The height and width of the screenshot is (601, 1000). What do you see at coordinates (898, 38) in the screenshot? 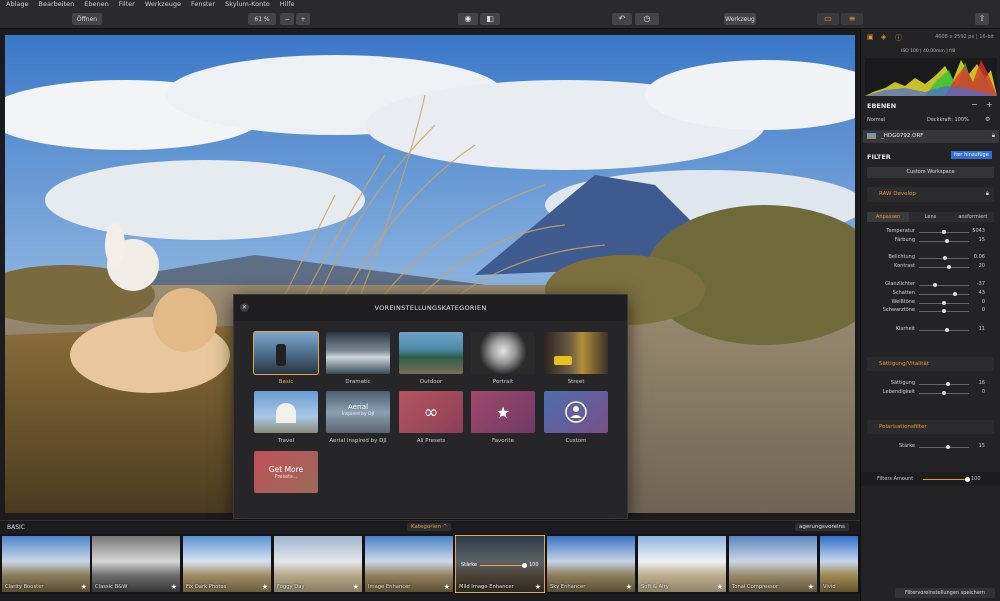
I see `info-icon: ⓘ` at bounding box center [898, 38].